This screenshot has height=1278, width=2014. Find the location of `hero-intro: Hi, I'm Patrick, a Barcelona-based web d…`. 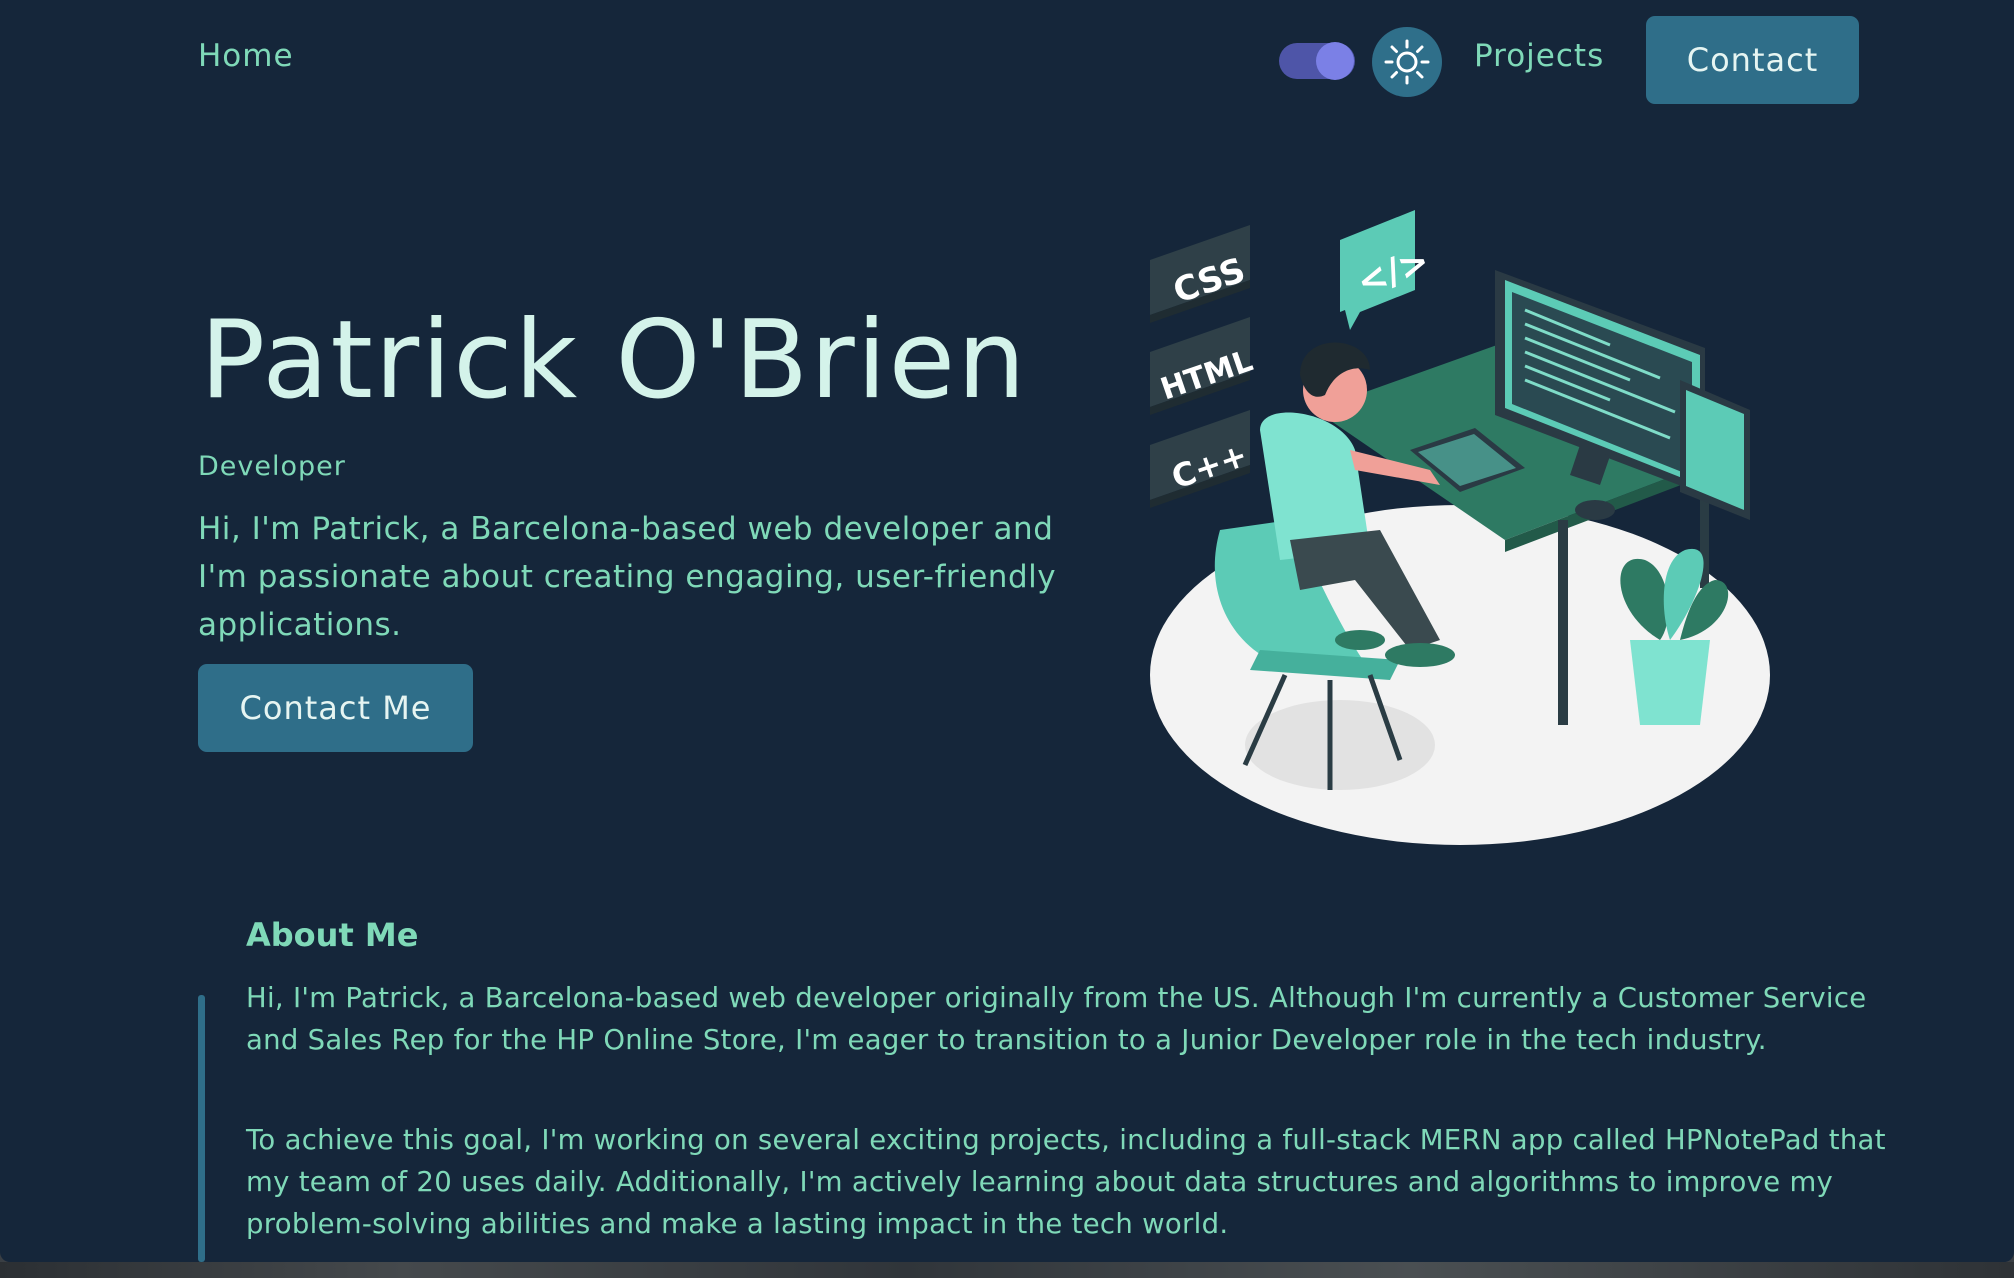

hero-intro: Hi, I'm Patrick, a Barcelona-based web d… is located at coordinates (627, 577).